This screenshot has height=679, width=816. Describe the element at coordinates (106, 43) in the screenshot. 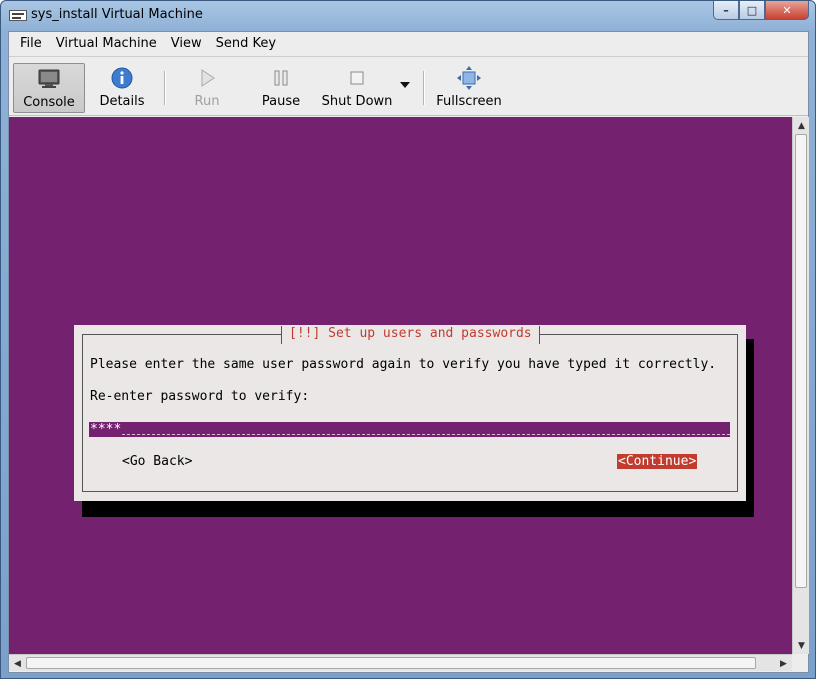

I see `menu-virtual-machine: Virtual Machine` at that location.